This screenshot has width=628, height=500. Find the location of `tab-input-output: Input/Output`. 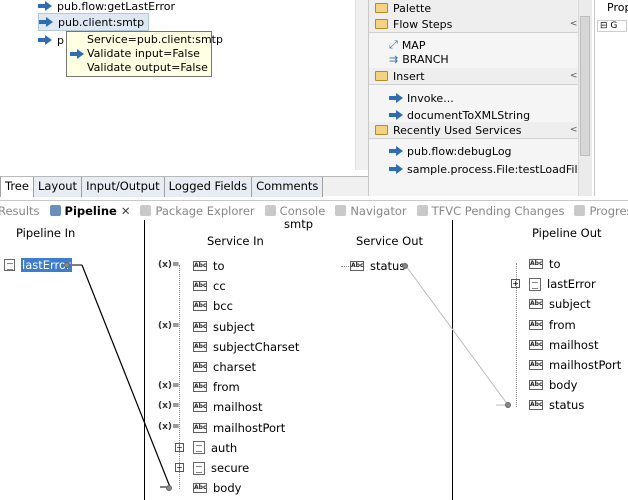

tab-input-output: Input/Output is located at coordinates (123, 187).